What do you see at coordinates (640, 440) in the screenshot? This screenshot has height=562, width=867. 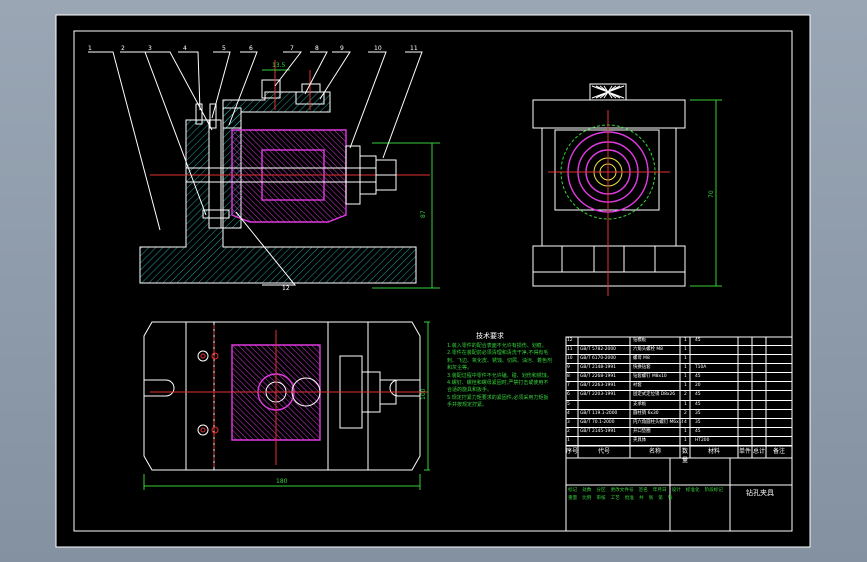 I see `parts-cell-name: 夹具体` at bounding box center [640, 440].